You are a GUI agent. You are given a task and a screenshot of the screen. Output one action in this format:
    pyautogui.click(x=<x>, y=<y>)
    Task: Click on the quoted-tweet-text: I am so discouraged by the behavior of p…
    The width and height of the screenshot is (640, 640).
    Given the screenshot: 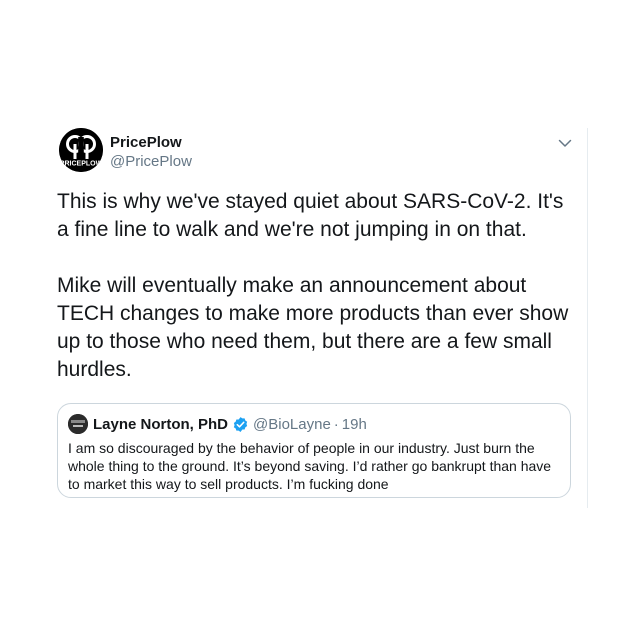 What is the action you would take?
    pyautogui.click(x=310, y=466)
    